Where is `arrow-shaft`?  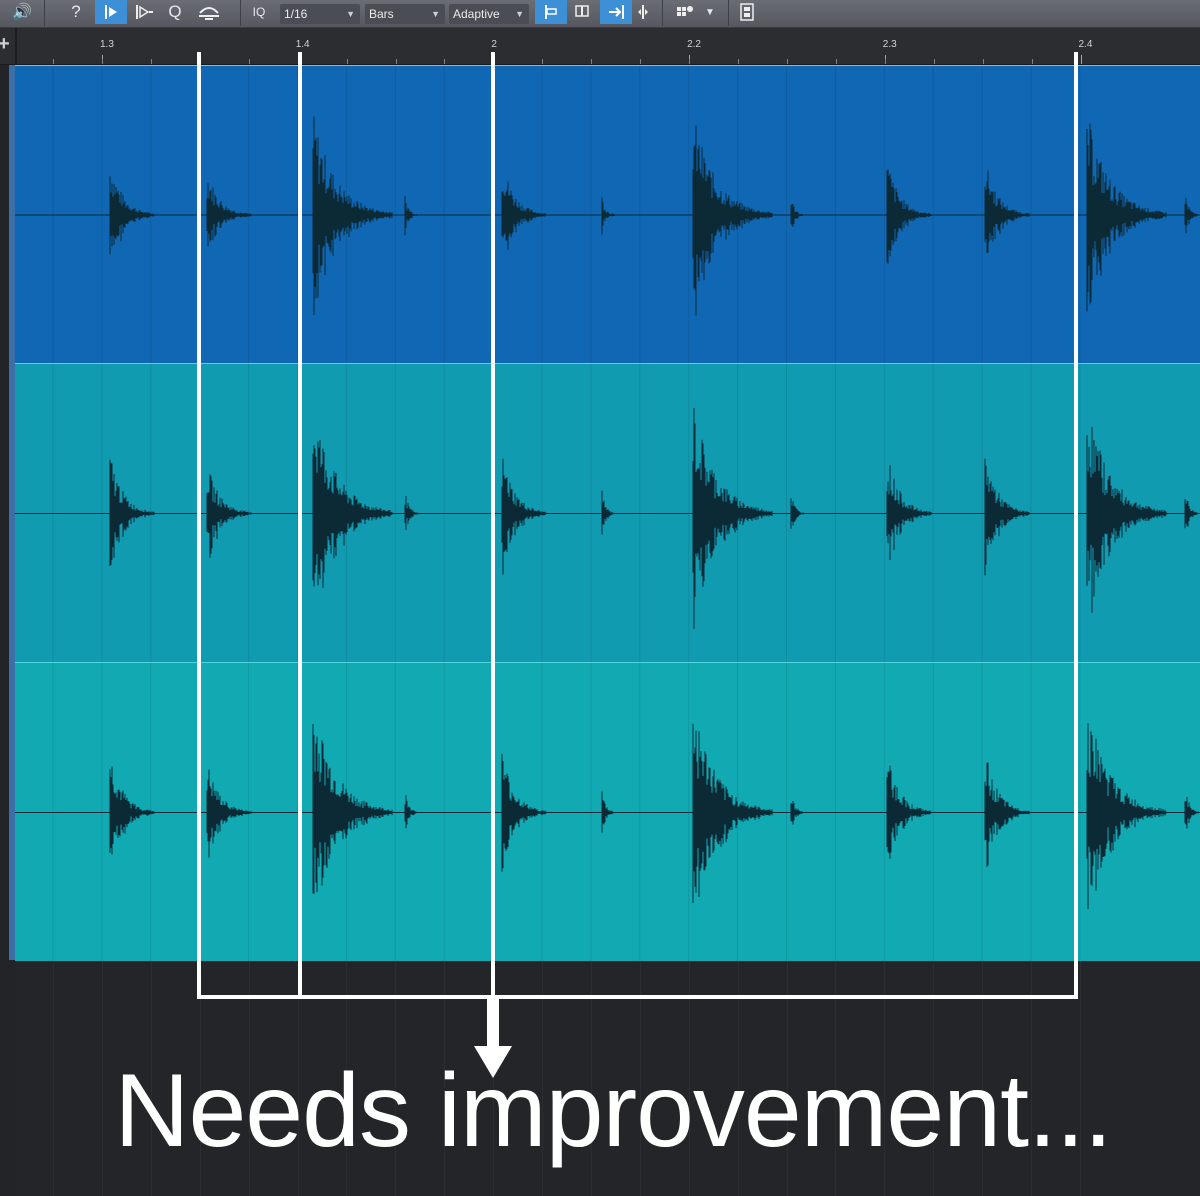
arrow-shaft is located at coordinates (493, 1022).